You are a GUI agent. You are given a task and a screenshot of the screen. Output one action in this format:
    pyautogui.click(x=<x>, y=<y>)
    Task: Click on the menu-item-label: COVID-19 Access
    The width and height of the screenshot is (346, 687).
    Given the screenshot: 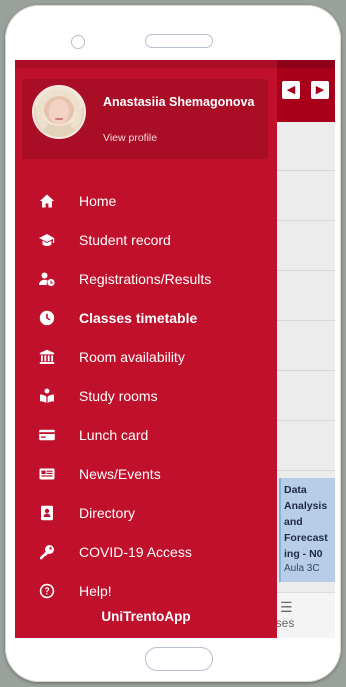 What is the action you would take?
    pyautogui.click(x=135, y=551)
    